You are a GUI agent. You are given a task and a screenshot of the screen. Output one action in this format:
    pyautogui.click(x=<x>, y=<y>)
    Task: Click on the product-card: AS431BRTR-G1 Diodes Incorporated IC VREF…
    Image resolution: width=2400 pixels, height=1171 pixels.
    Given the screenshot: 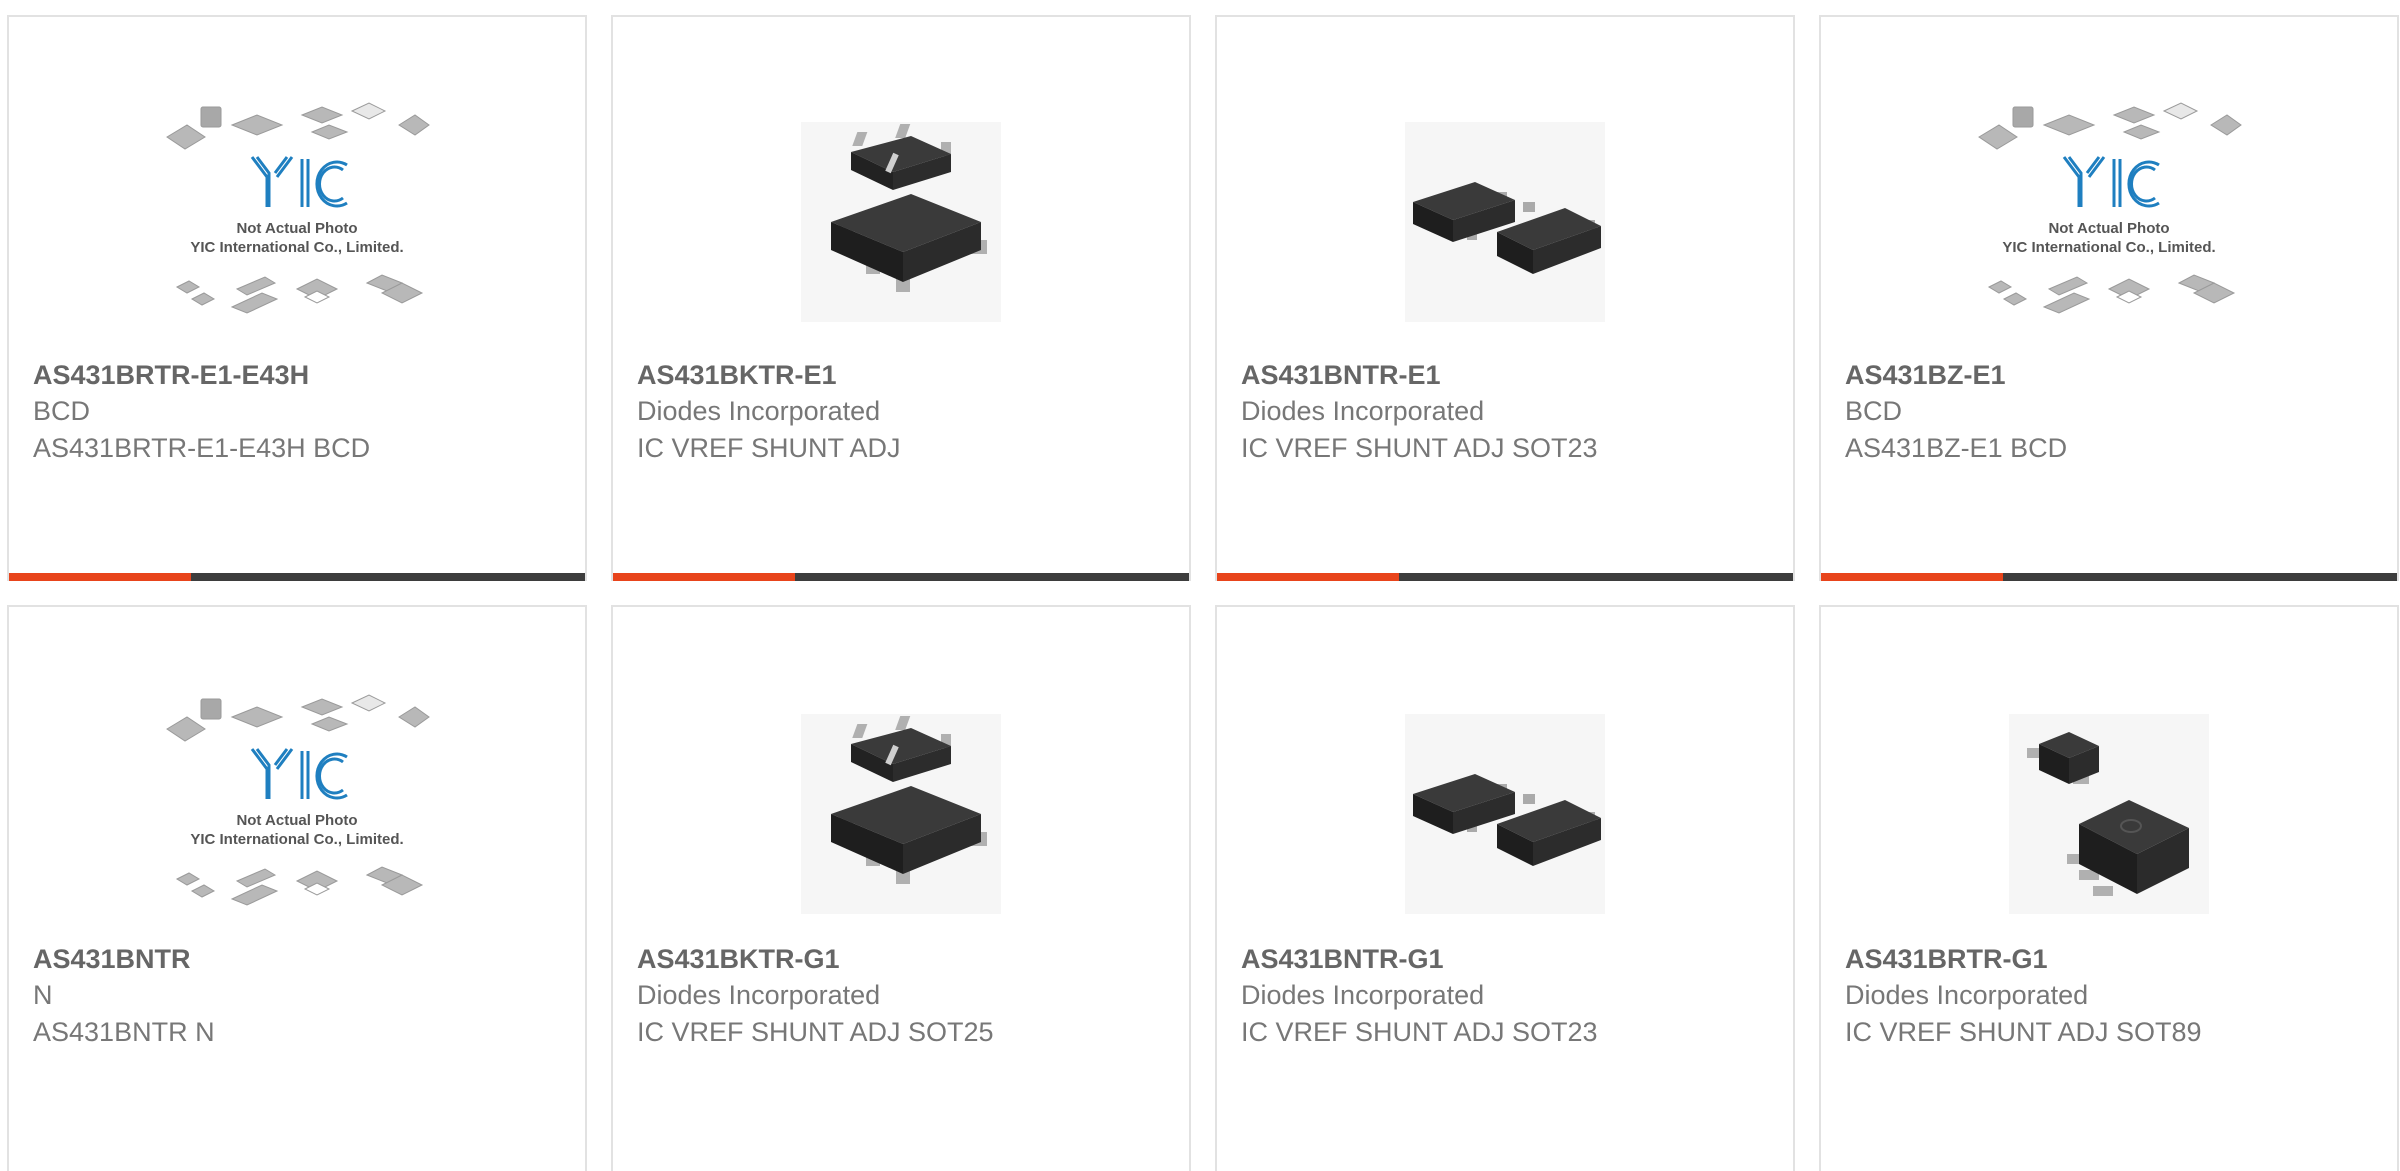 What is the action you would take?
    pyautogui.click(x=2109, y=888)
    